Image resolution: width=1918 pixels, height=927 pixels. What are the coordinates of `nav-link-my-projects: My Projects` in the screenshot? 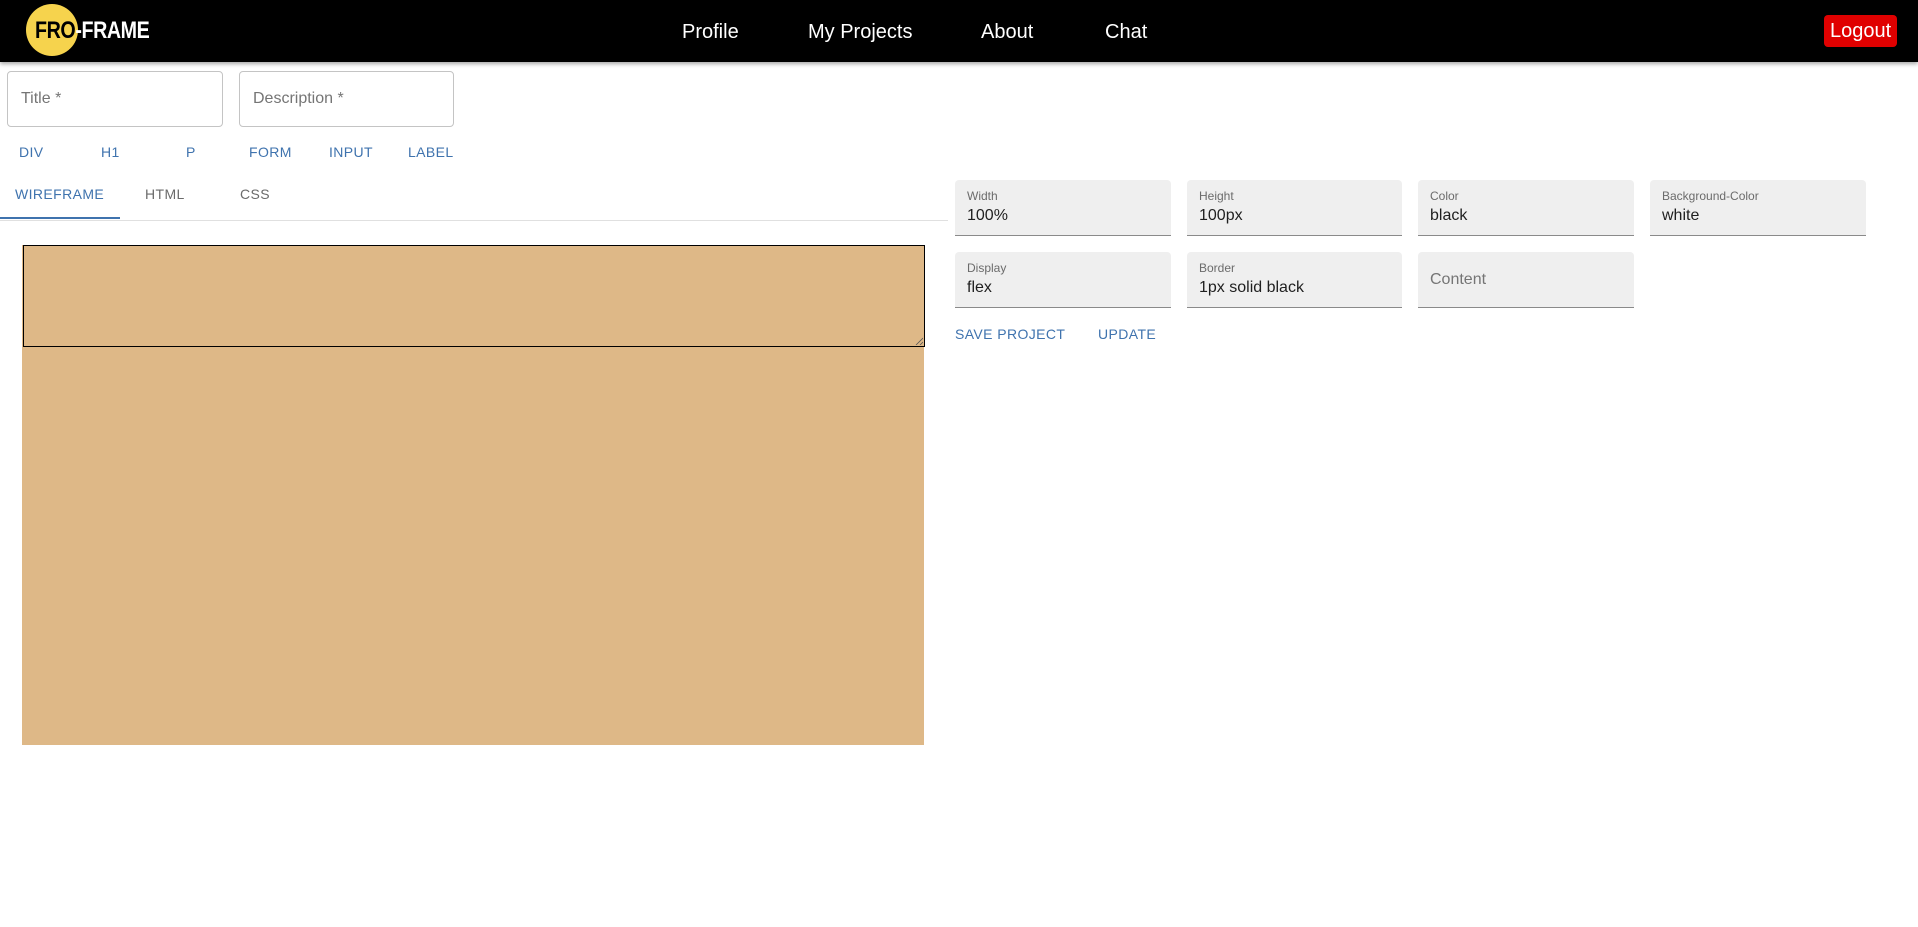 It's located at (860, 32).